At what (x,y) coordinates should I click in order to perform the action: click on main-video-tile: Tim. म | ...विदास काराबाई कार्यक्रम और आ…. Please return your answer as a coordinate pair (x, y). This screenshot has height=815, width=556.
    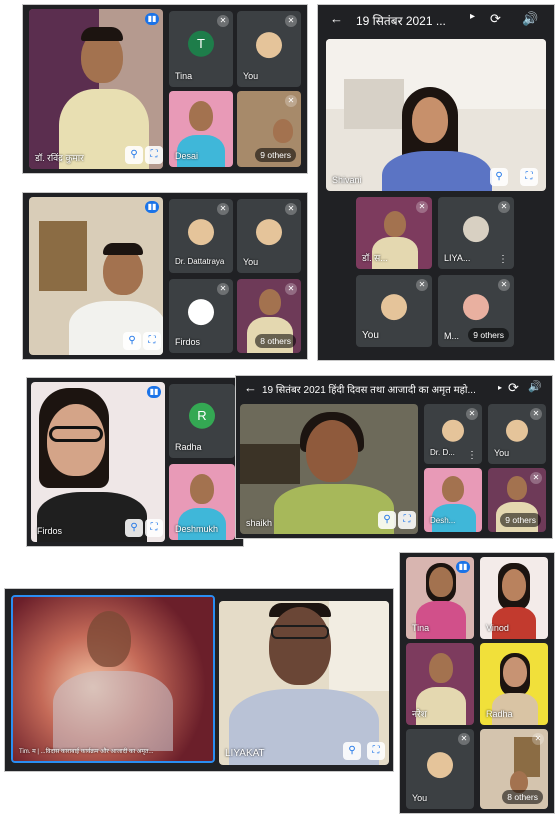
    Looking at the image, I should click on (113, 679).